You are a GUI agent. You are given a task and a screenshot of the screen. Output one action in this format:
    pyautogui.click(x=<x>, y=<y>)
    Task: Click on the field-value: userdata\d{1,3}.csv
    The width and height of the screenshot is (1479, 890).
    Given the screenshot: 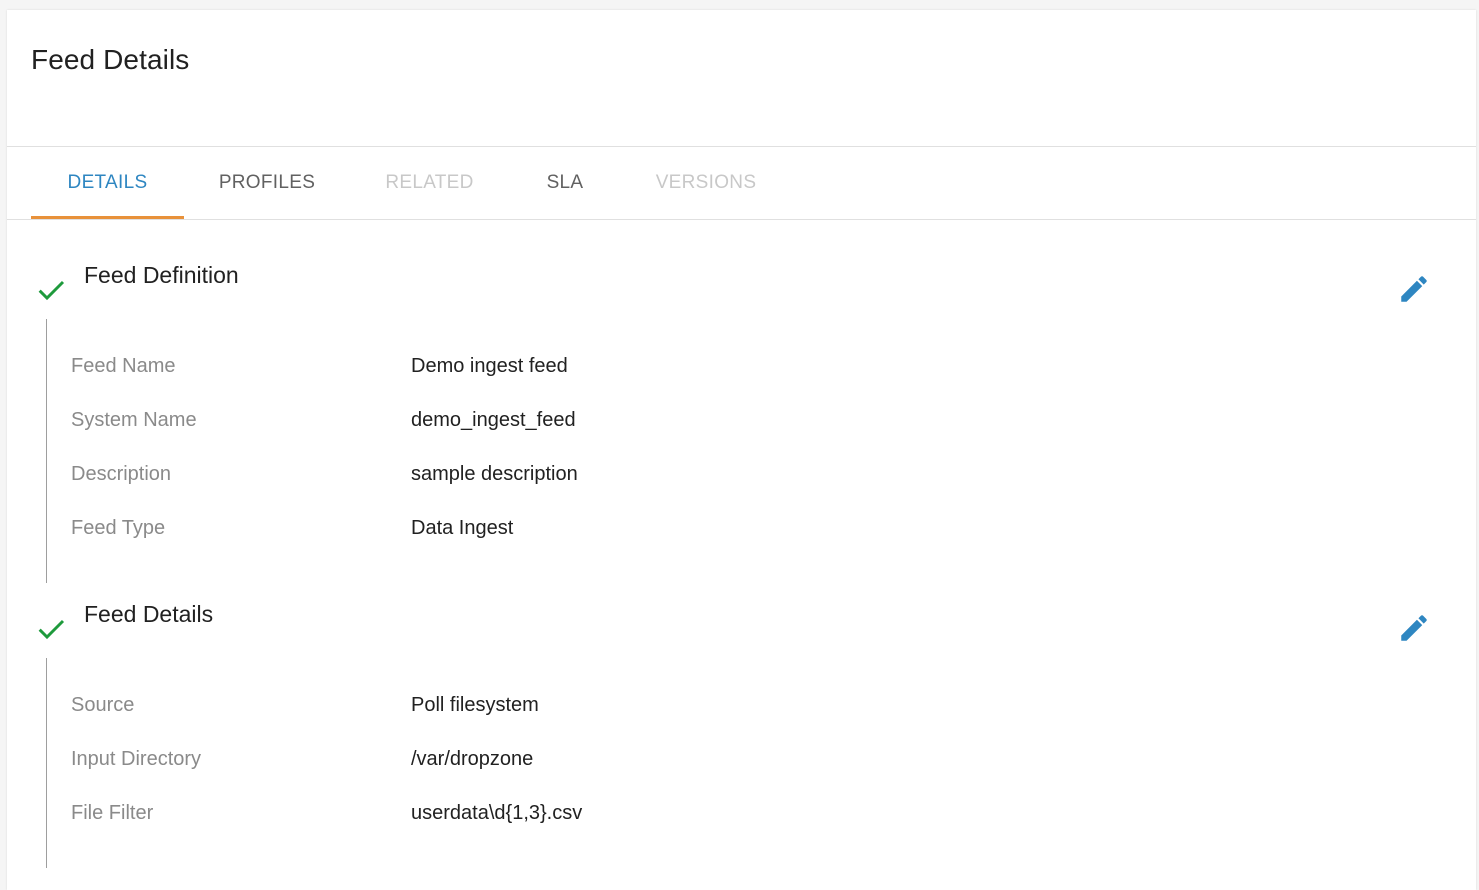 What is the action you would take?
    pyautogui.click(x=497, y=813)
    